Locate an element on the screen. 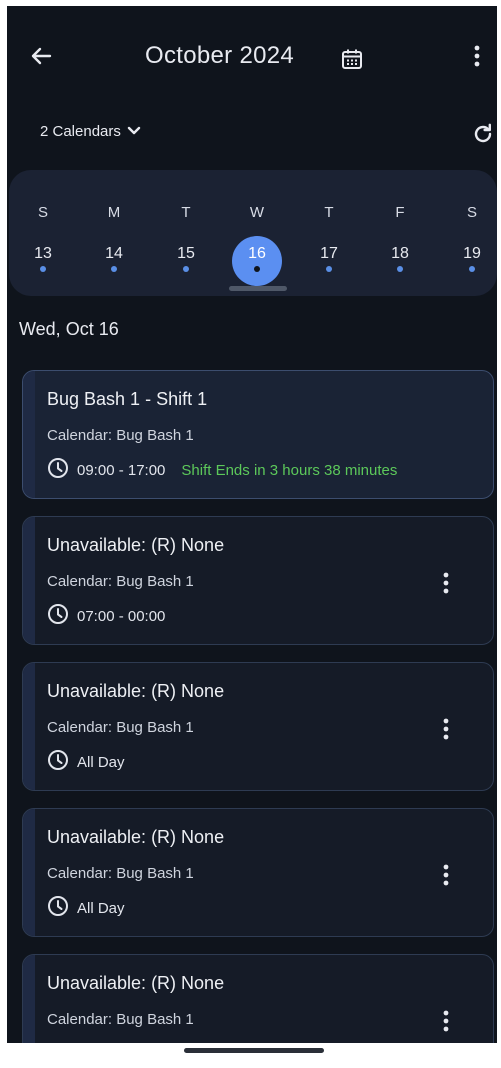 The width and height of the screenshot is (501, 1068). chevron-down-icon is located at coordinates (134, 131).